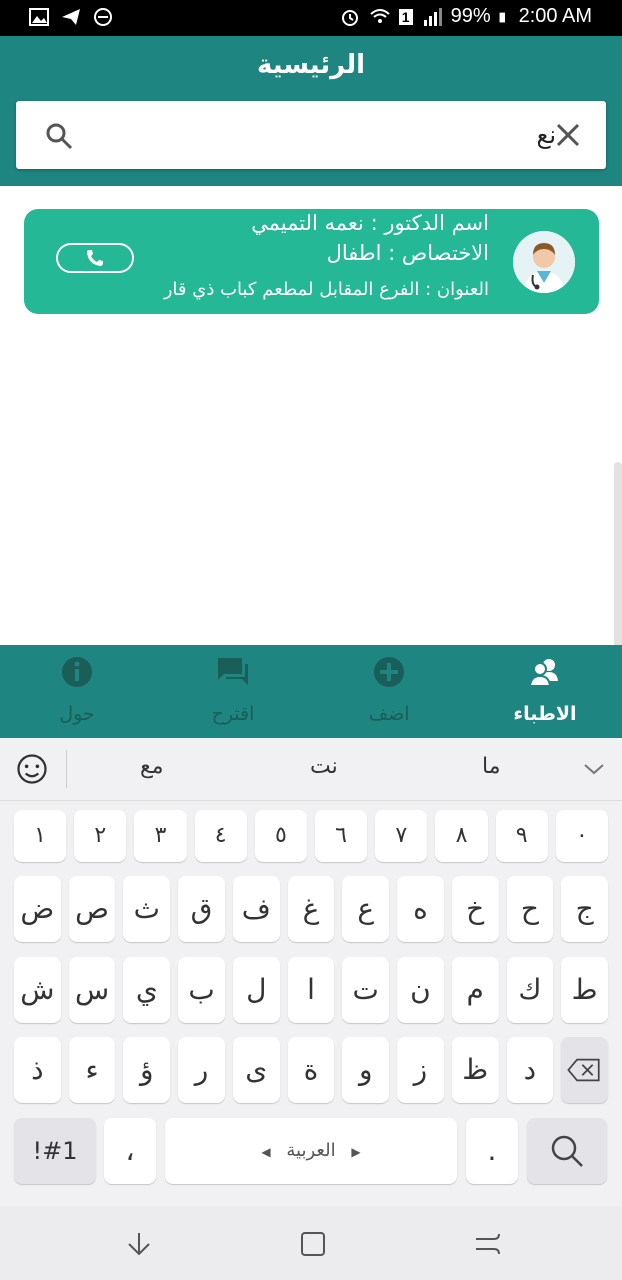 The width and height of the screenshot is (622, 1280). Describe the element at coordinates (432, 16) in the screenshot. I see `signal-icon` at that location.